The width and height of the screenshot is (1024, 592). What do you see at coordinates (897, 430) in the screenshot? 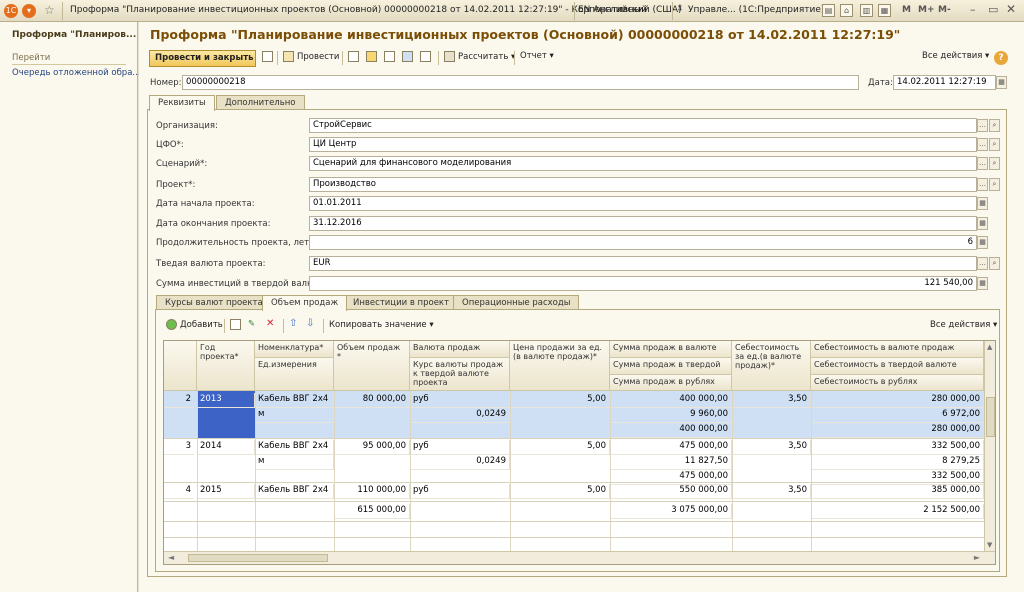
I see `cell-cost-rub: 280 000,00` at bounding box center [897, 430].